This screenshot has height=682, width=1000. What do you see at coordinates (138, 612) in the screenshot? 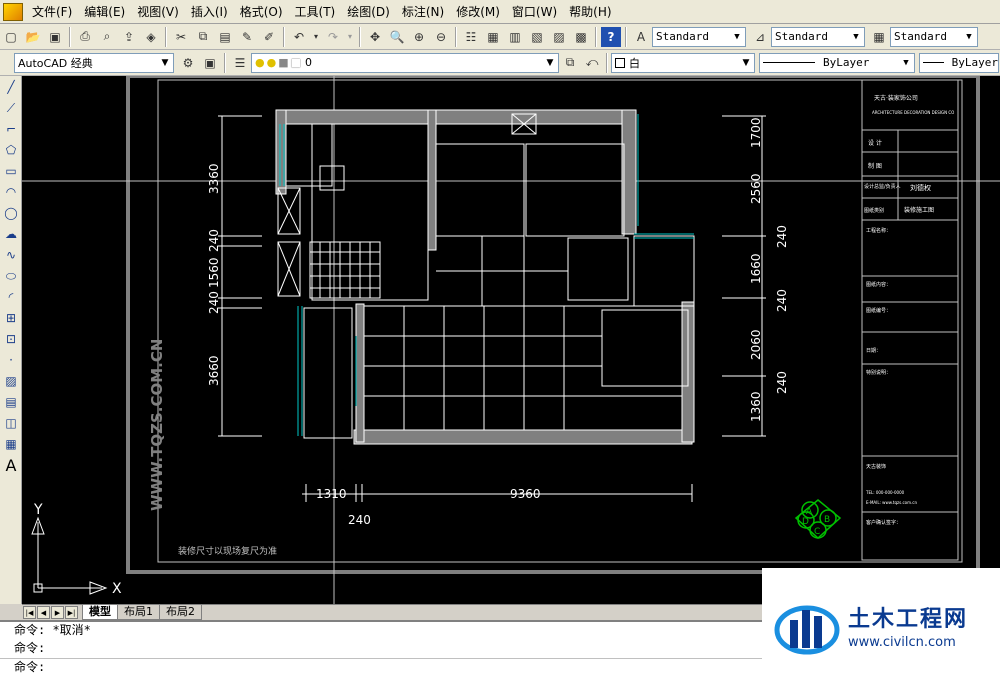
I see `tab-layout1: 布局1` at bounding box center [138, 612].